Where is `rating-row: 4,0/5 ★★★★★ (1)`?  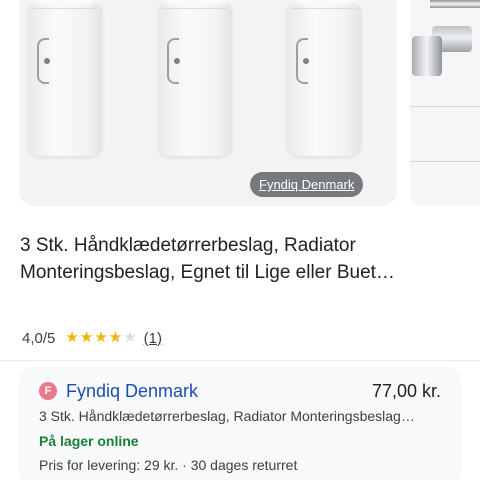 rating-row: 4,0/5 ★★★★★ (1) is located at coordinates (92, 338).